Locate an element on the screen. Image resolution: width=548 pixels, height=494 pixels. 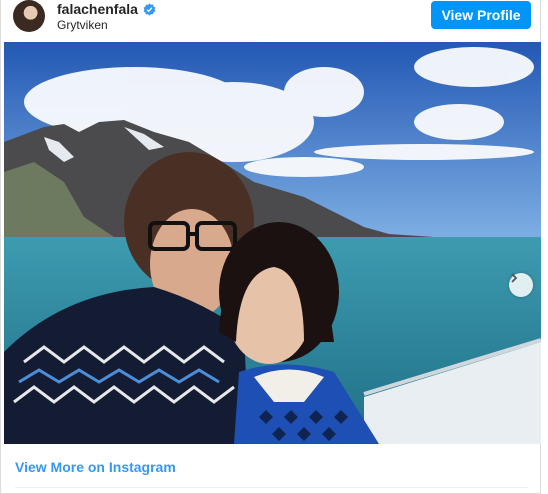
username-row: falachenfala is located at coordinates (106, 9).